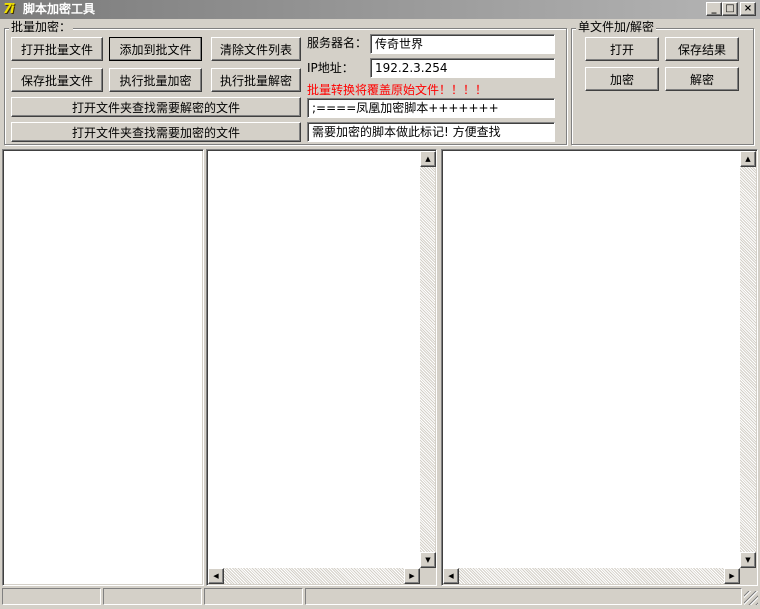 This screenshot has height=609, width=760. What do you see at coordinates (730, 9) in the screenshot?
I see `maximize-button: □` at bounding box center [730, 9].